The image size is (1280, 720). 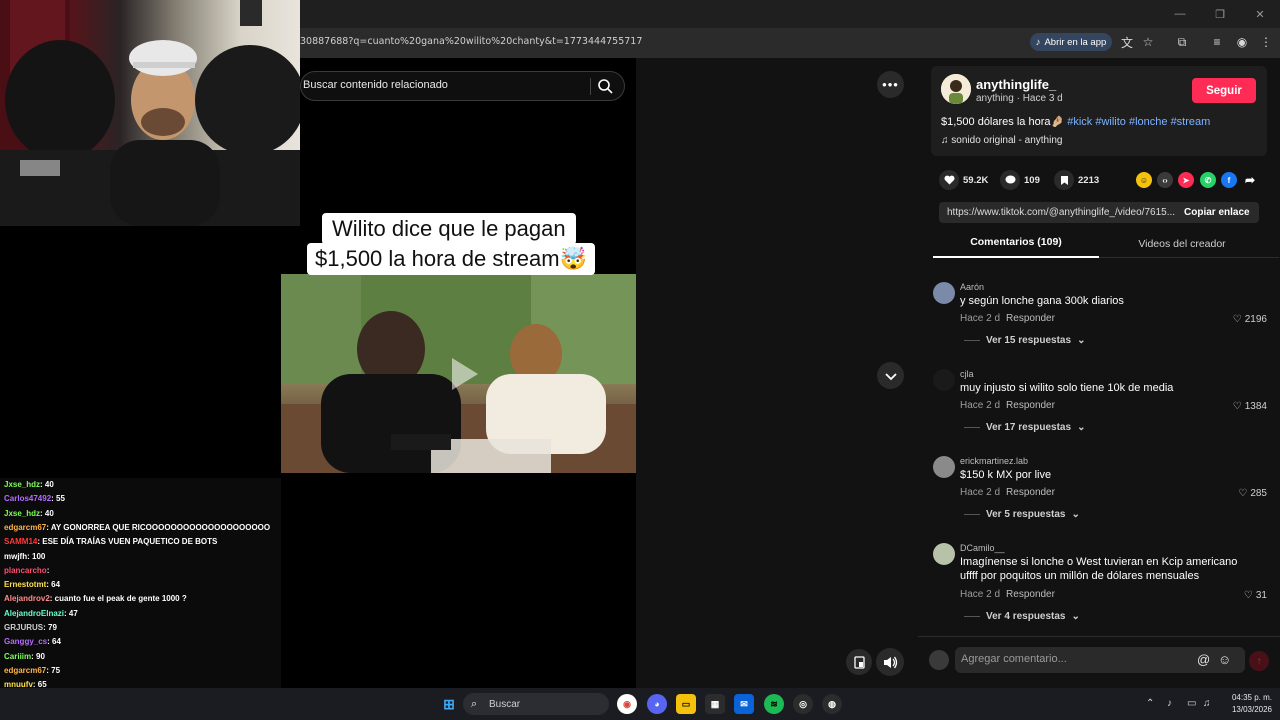 I want to click on view-replies-button: Ver 4 respuestas ⌄, so click(x=1022, y=616).